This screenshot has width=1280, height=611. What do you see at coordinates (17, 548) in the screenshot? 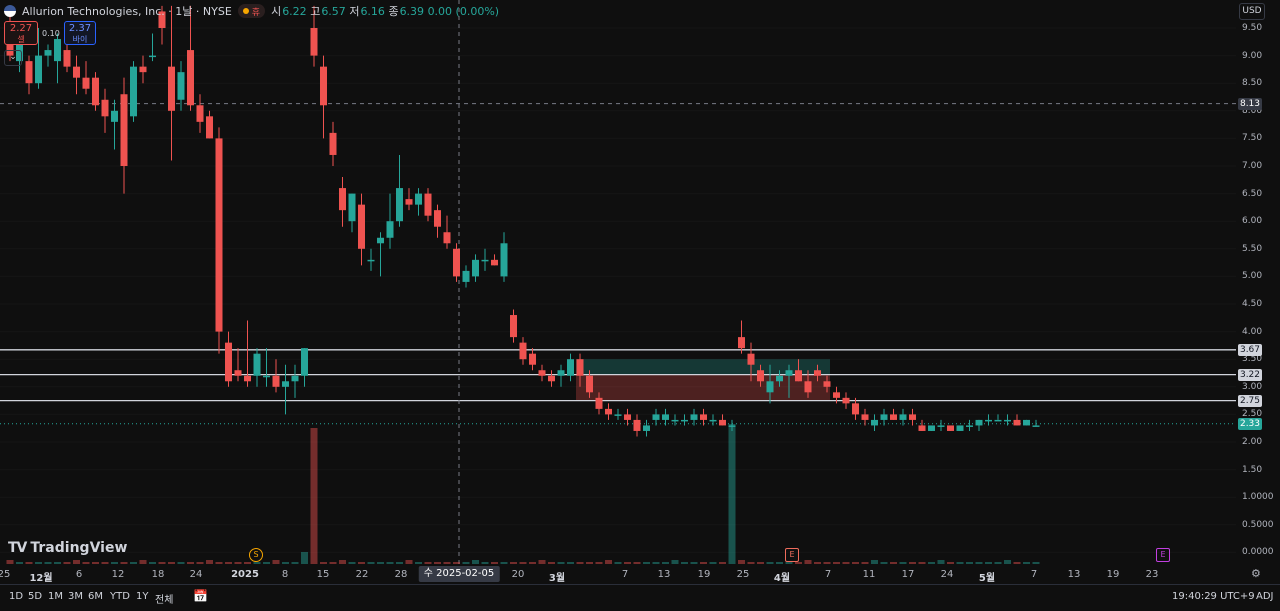
I see `tv-logo-icon: 𝗧𝗩` at bounding box center [17, 548].